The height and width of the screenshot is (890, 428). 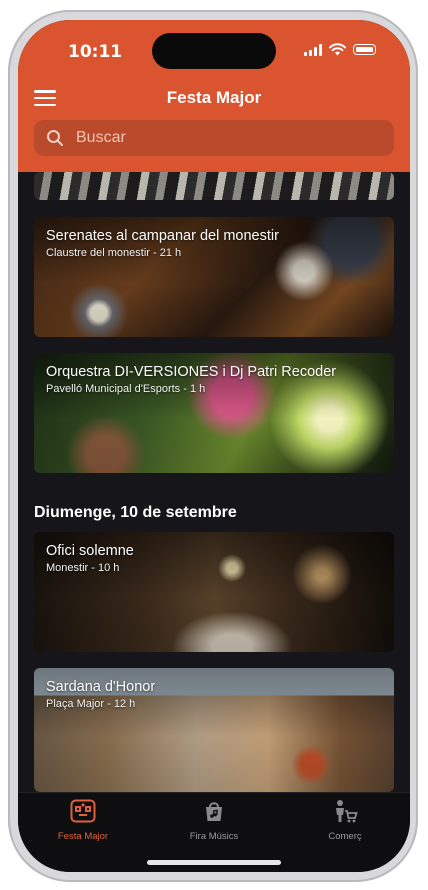 What do you see at coordinates (114, 253) in the screenshot?
I see `event-subtitle: Claustre del monestir - 21 h` at bounding box center [114, 253].